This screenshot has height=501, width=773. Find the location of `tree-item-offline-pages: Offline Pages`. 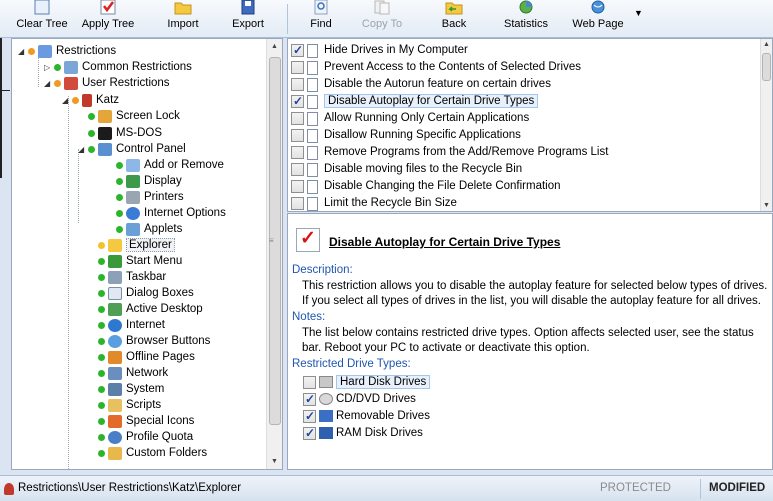

tree-item-offline-pages: Offline Pages is located at coordinates (146, 357).